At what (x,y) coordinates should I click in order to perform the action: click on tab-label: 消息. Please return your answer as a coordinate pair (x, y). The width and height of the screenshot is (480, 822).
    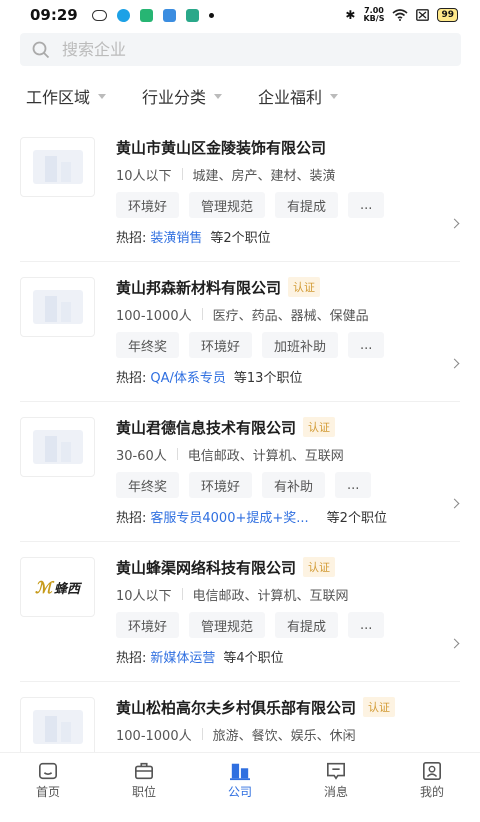
    Looking at the image, I should click on (335, 792).